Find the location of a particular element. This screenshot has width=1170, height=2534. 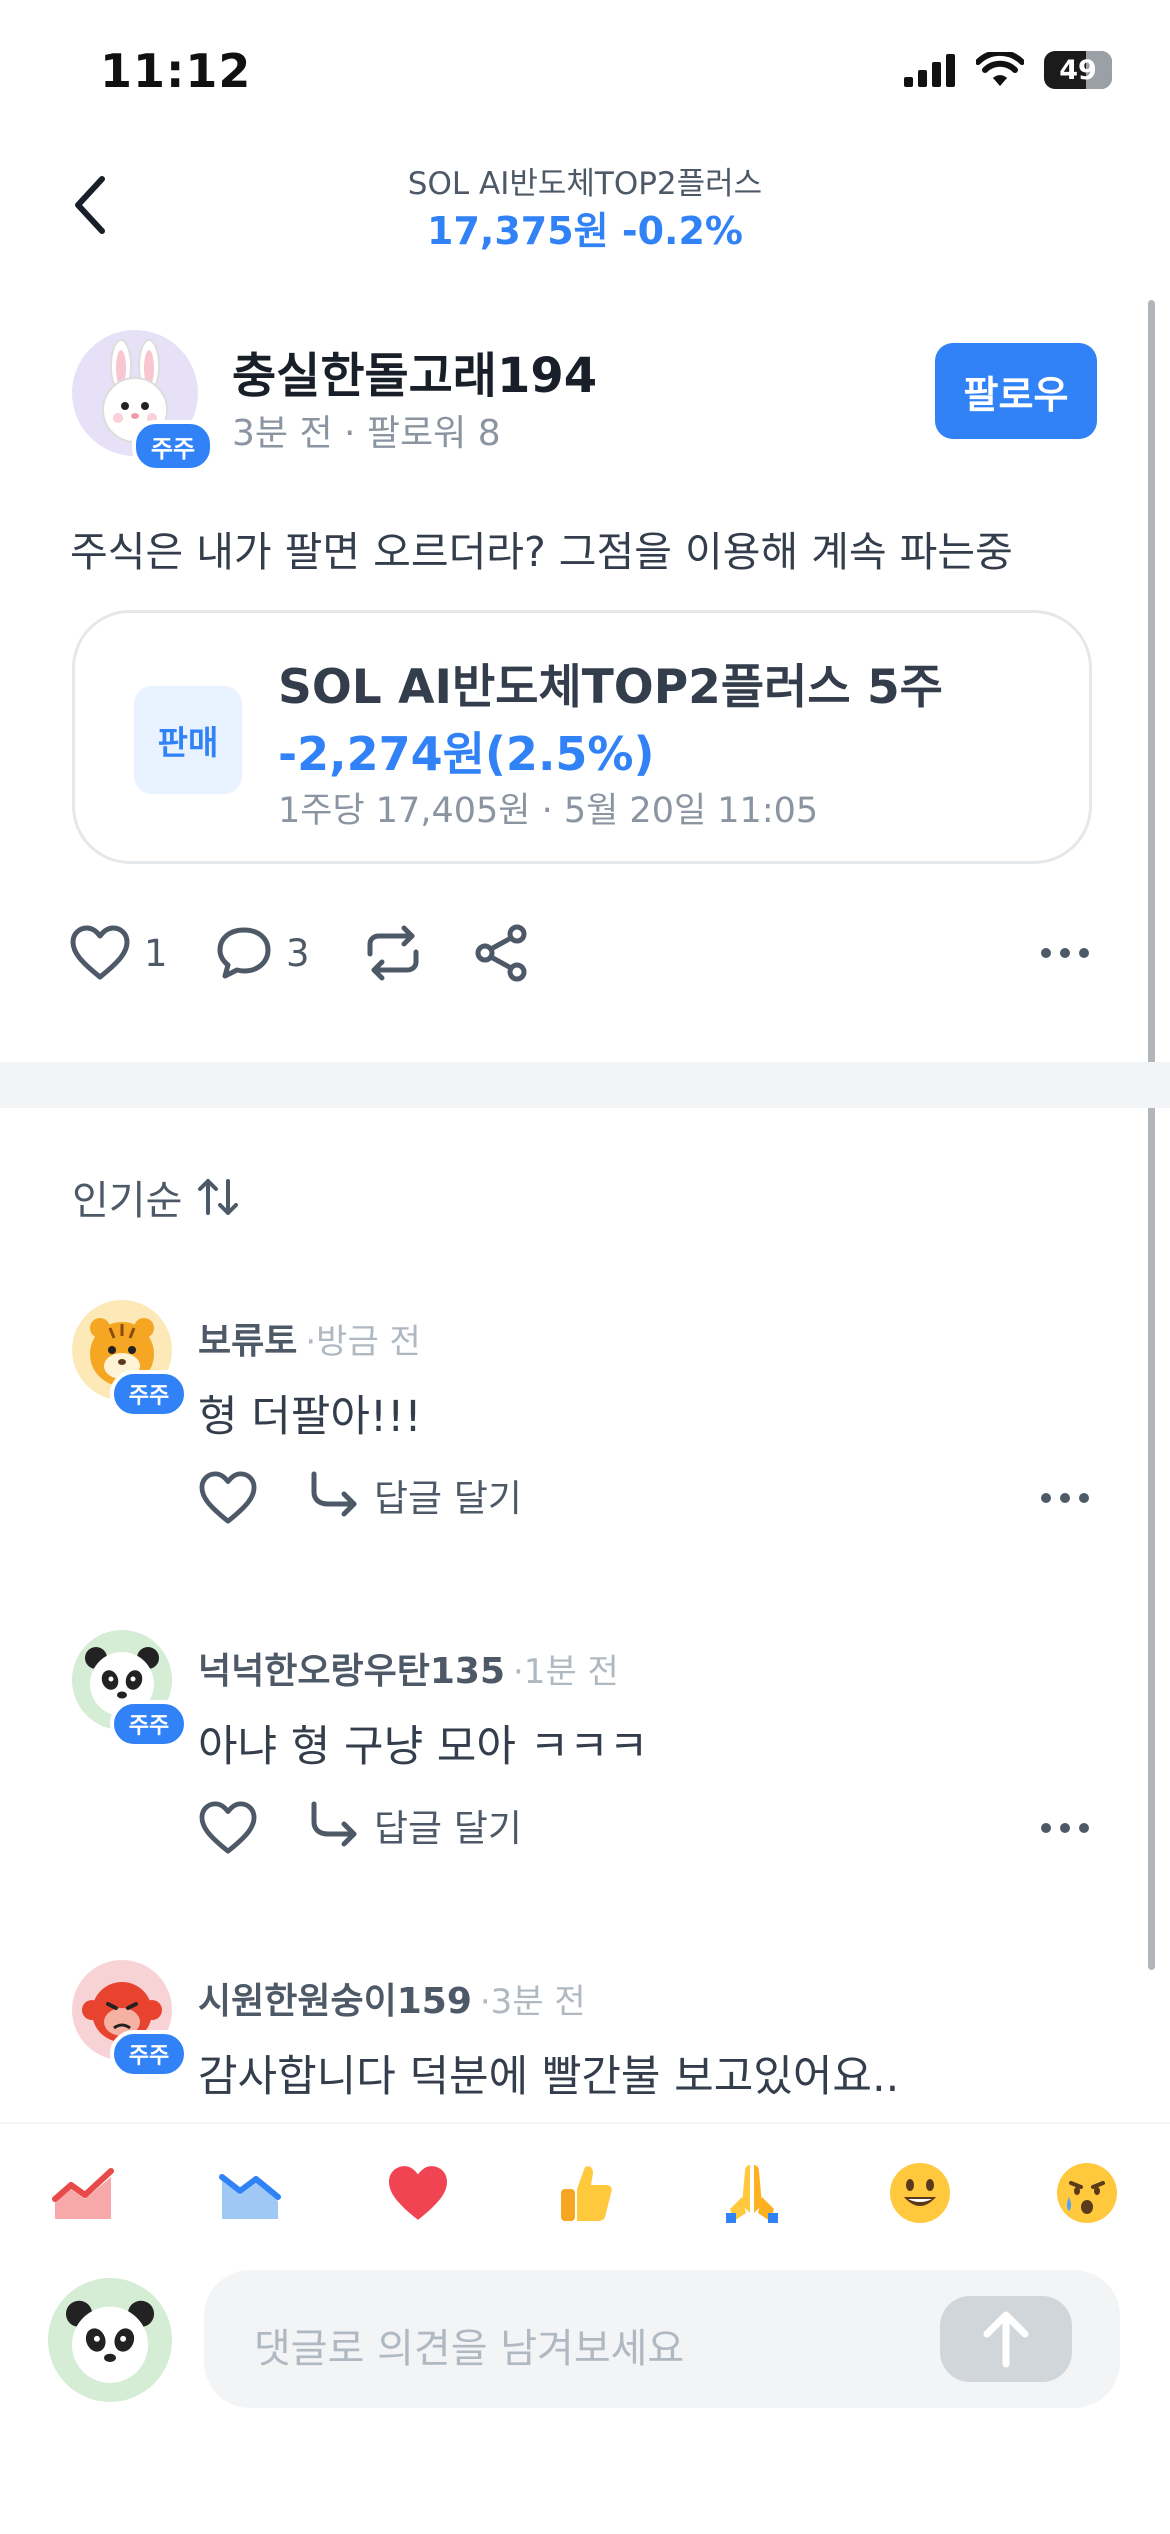

falling-chart-icon is located at coordinates (250, 2193).